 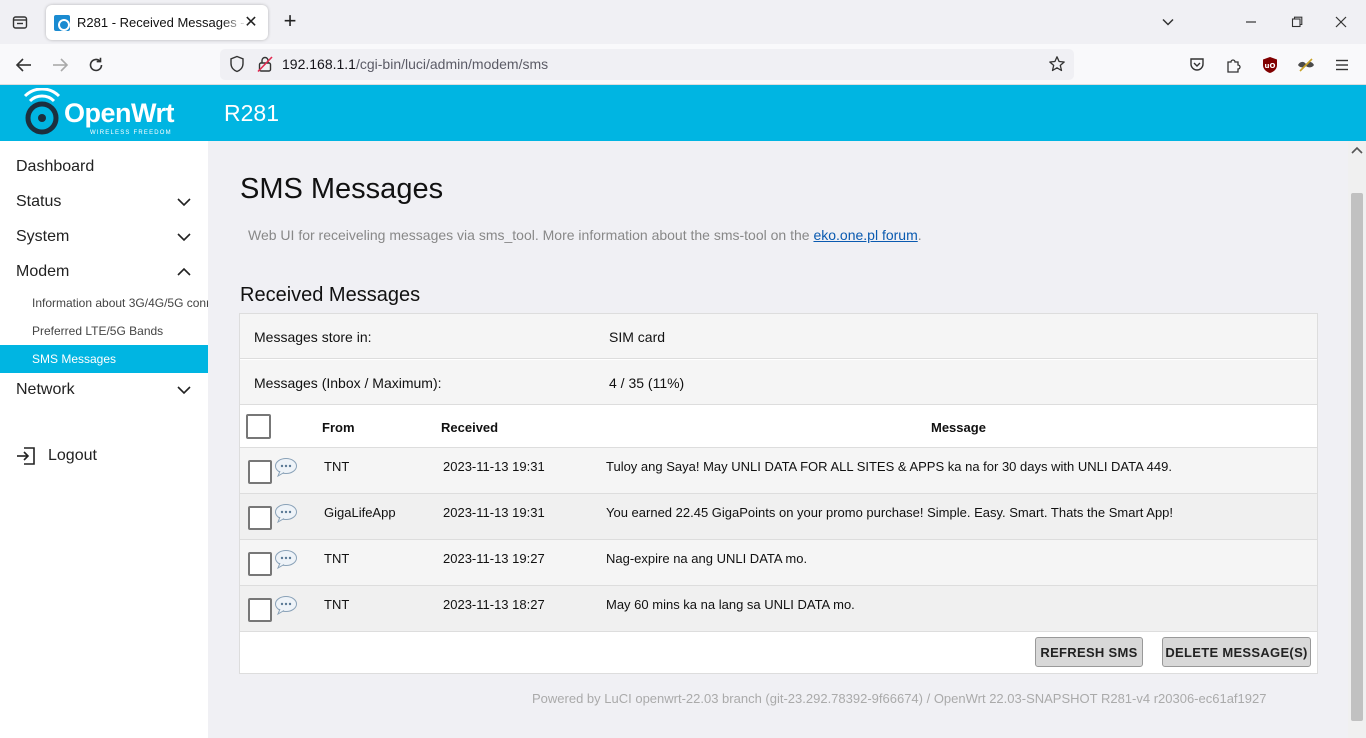 I want to click on ublock-origin-icon: uO, so click(x=1270, y=65).